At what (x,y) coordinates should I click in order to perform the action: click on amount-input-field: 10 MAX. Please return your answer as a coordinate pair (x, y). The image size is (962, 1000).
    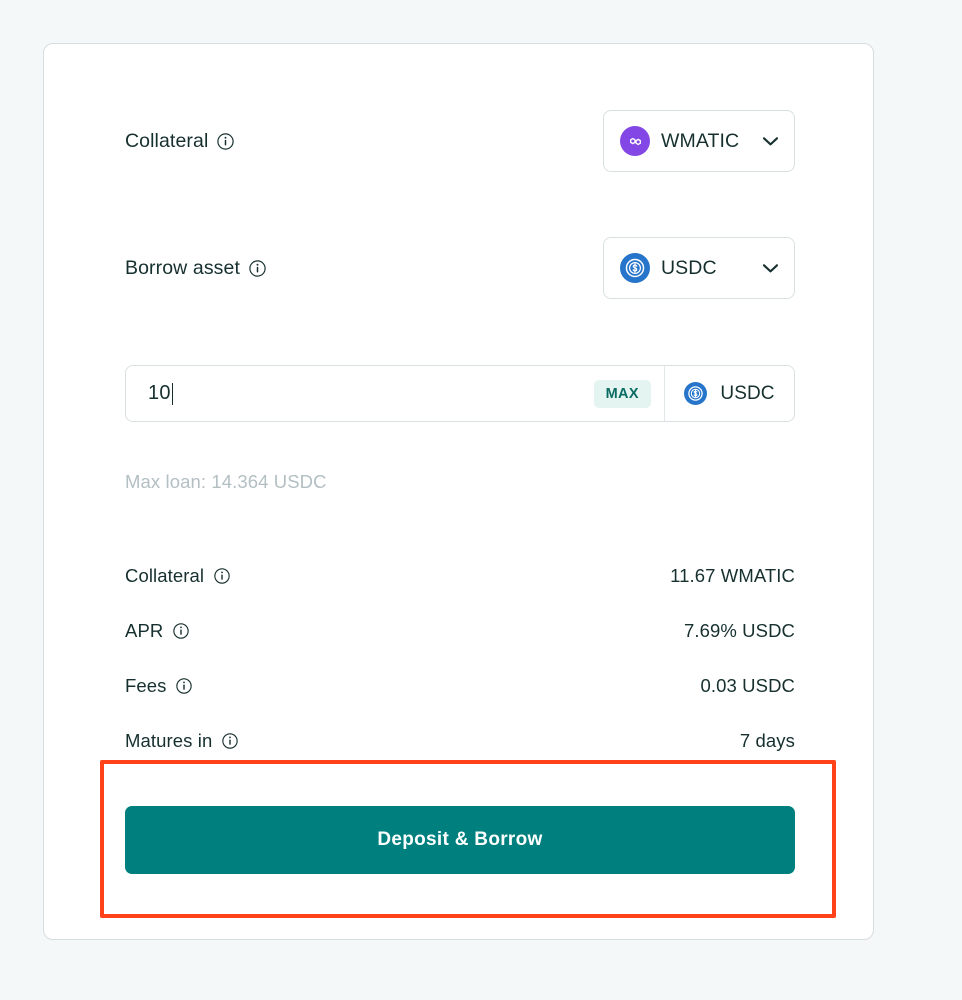
    Looking at the image, I should click on (395, 393).